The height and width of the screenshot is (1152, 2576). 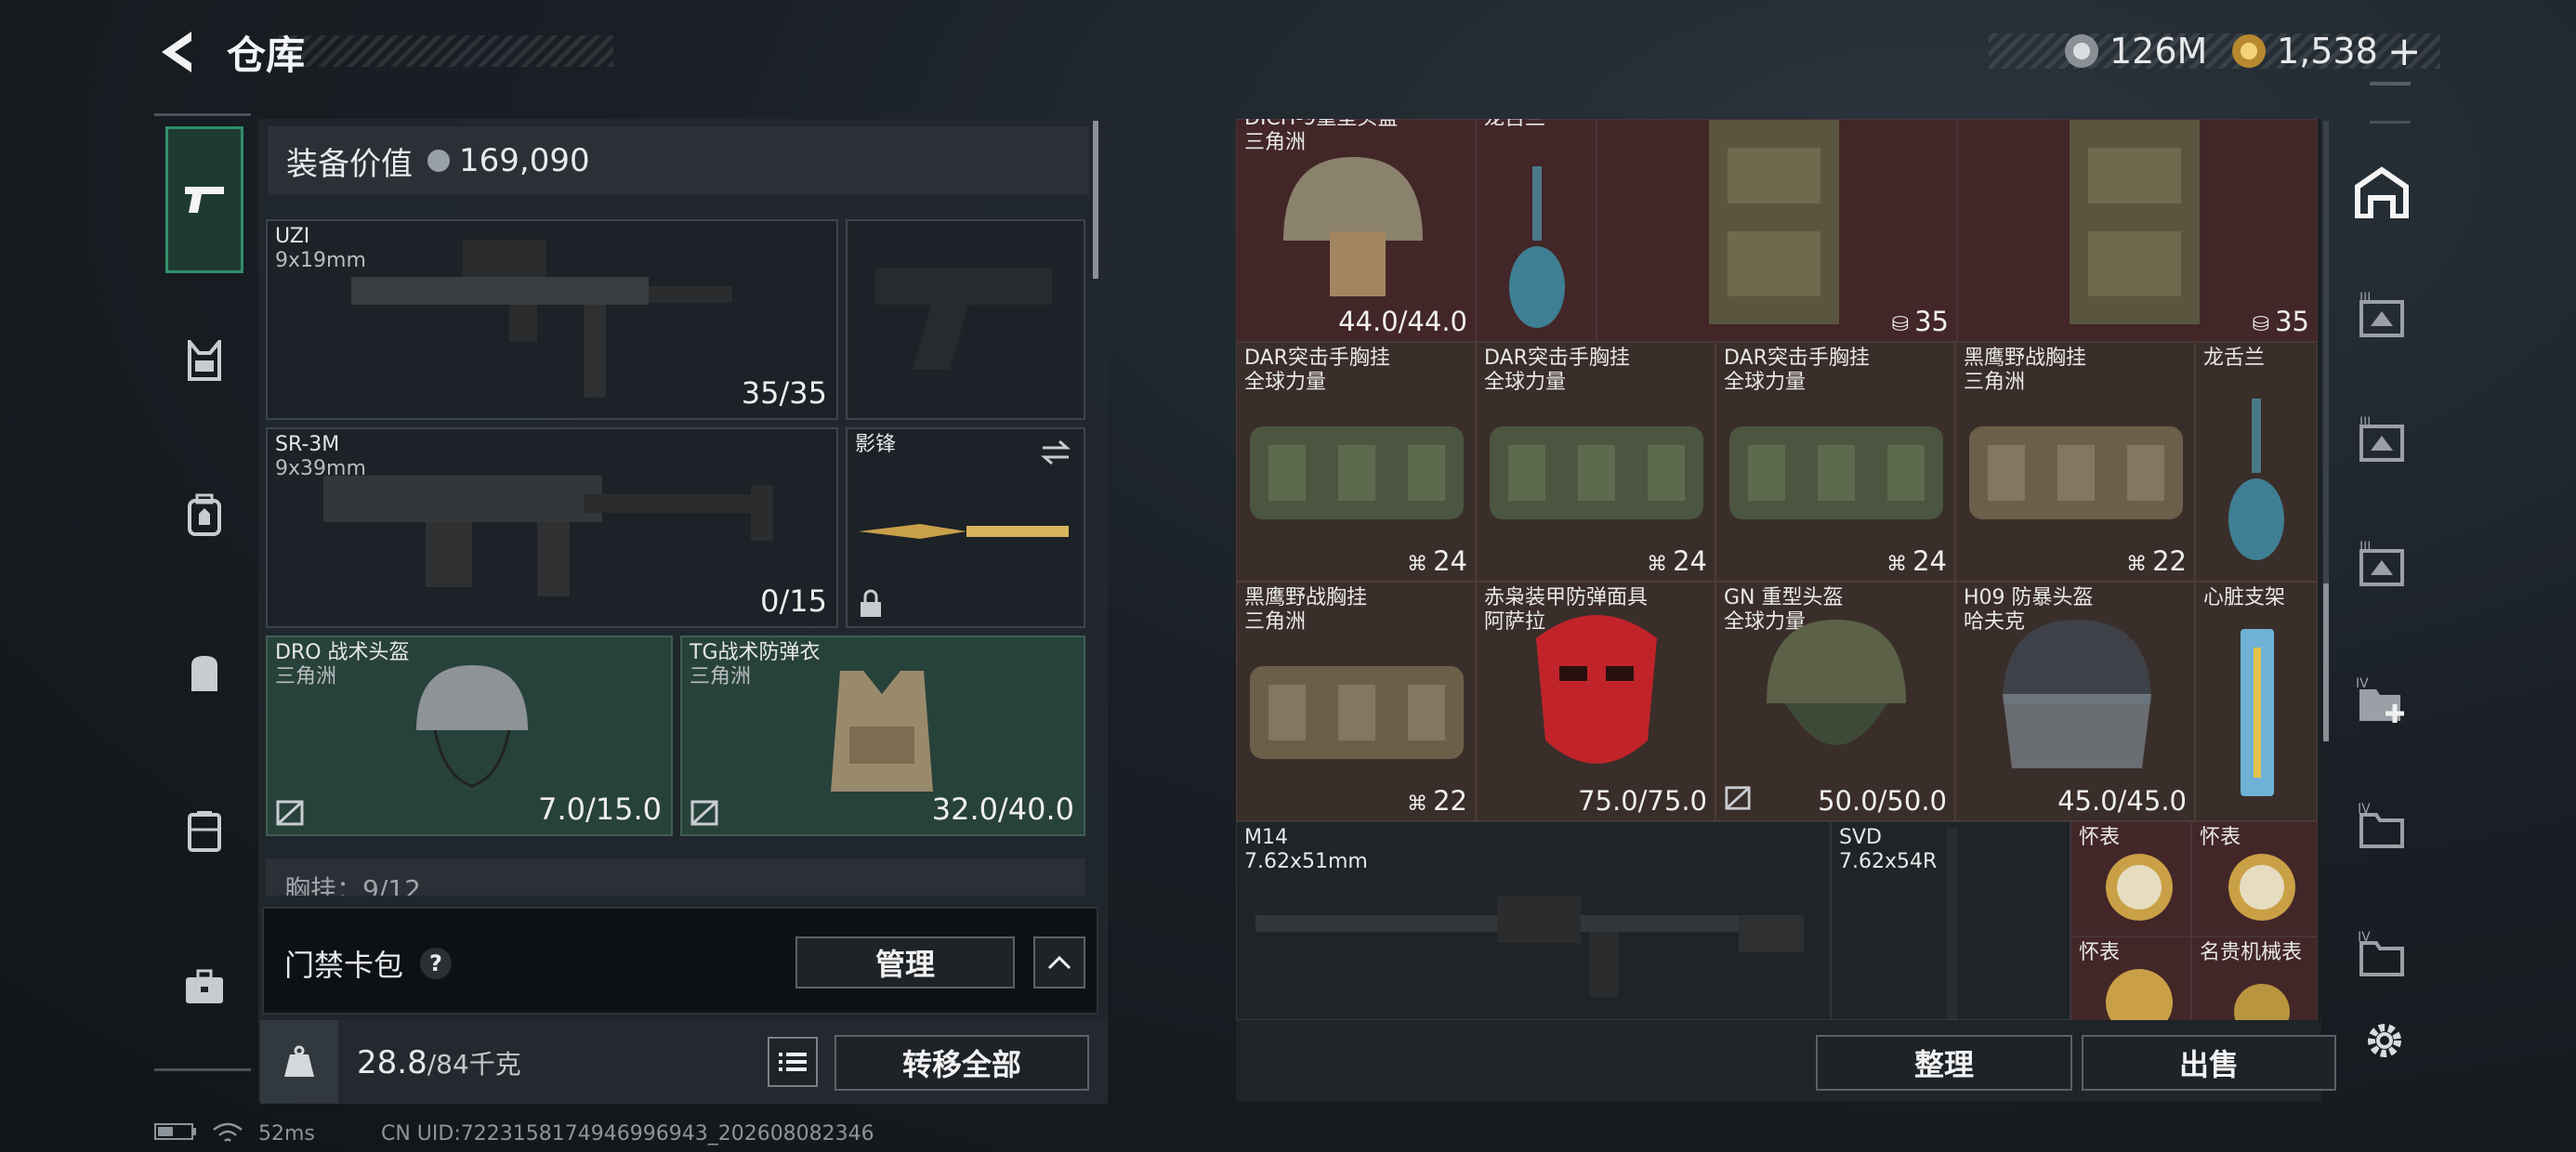 I want to click on settings-button, so click(x=2384, y=1040).